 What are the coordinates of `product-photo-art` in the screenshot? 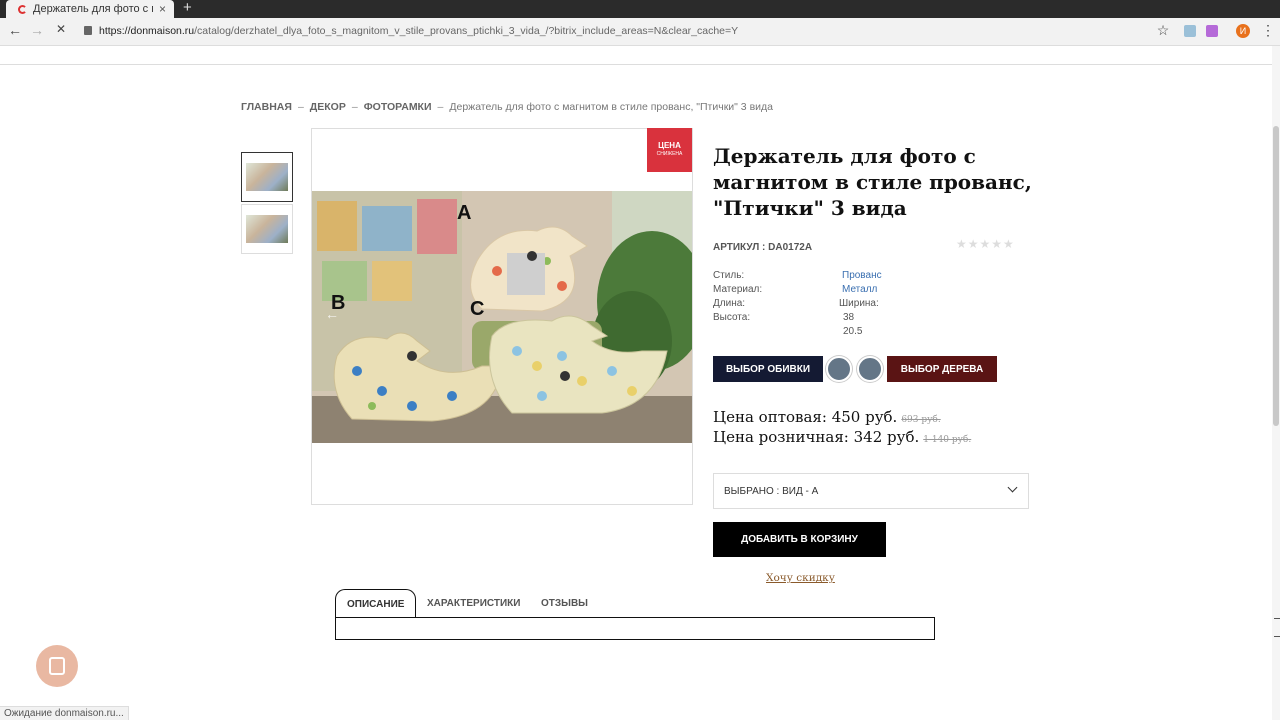 It's located at (502, 317).